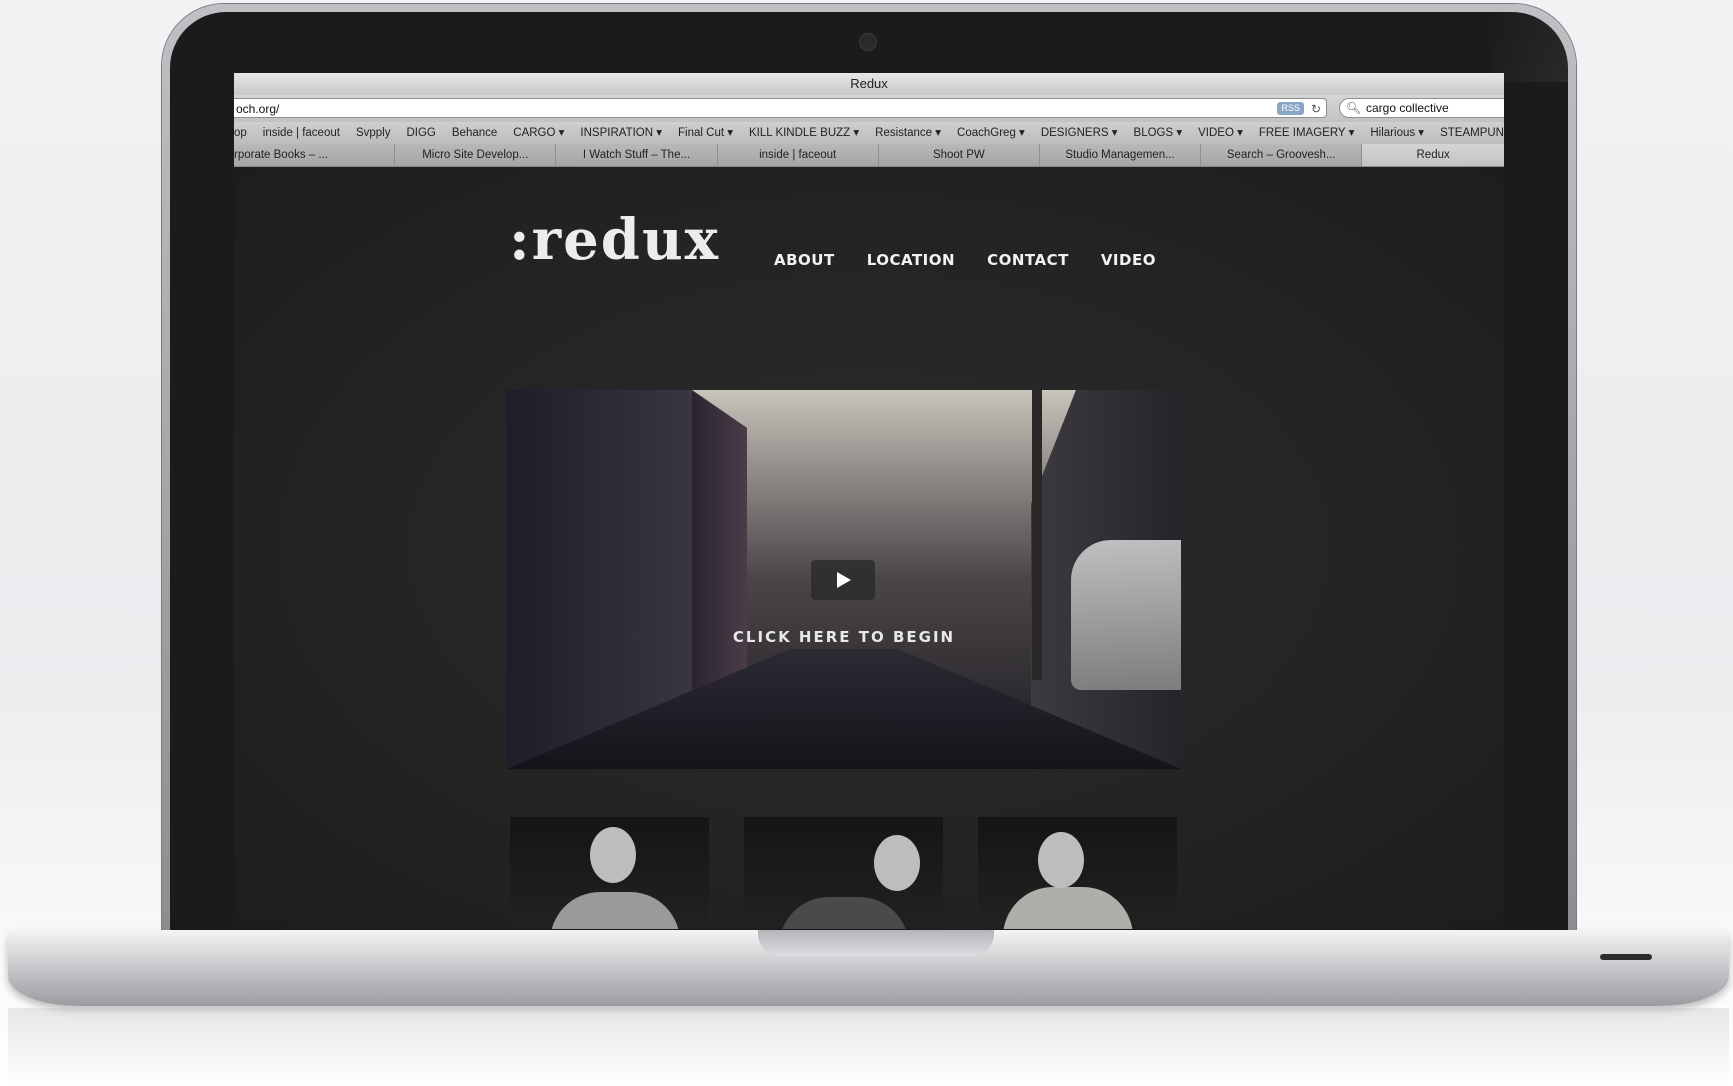 The width and height of the screenshot is (1733, 1086). I want to click on bookmark-item: op, so click(240, 133).